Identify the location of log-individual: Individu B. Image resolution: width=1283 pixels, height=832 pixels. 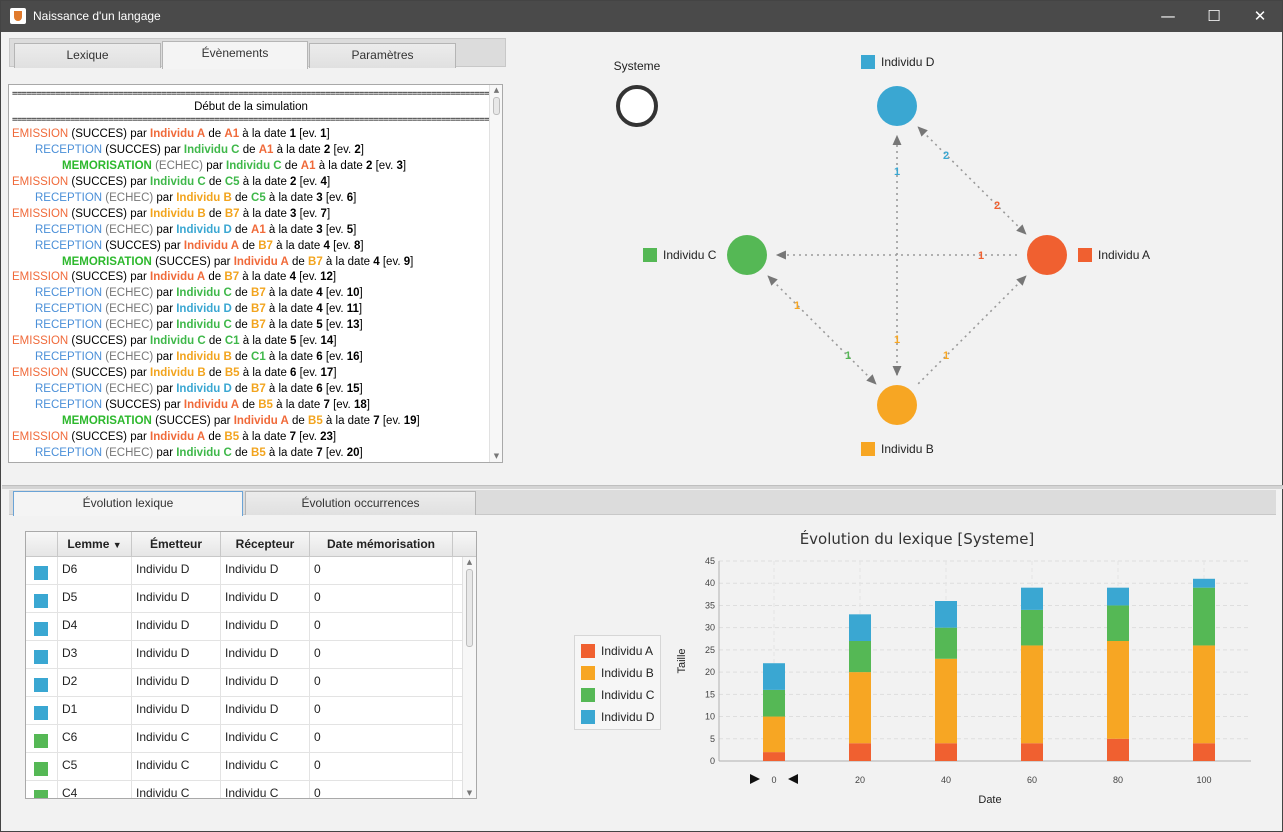
(204, 357).